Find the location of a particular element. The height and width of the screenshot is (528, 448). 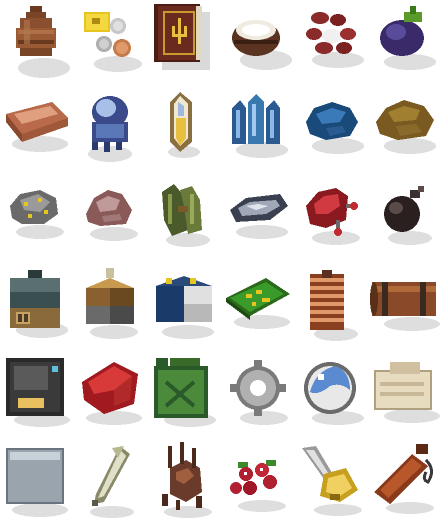

gear-icon is located at coordinates (259, 395).